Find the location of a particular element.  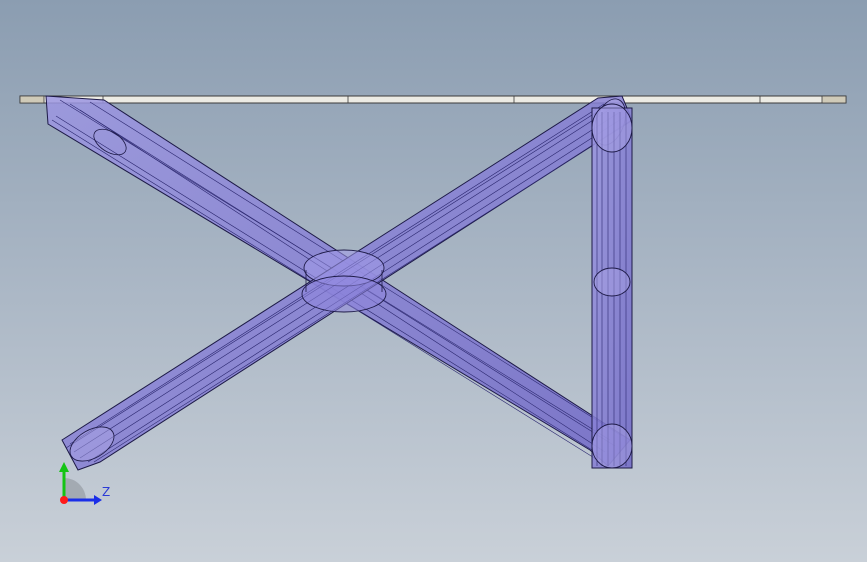

tabletop is located at coordinates (433, 99).